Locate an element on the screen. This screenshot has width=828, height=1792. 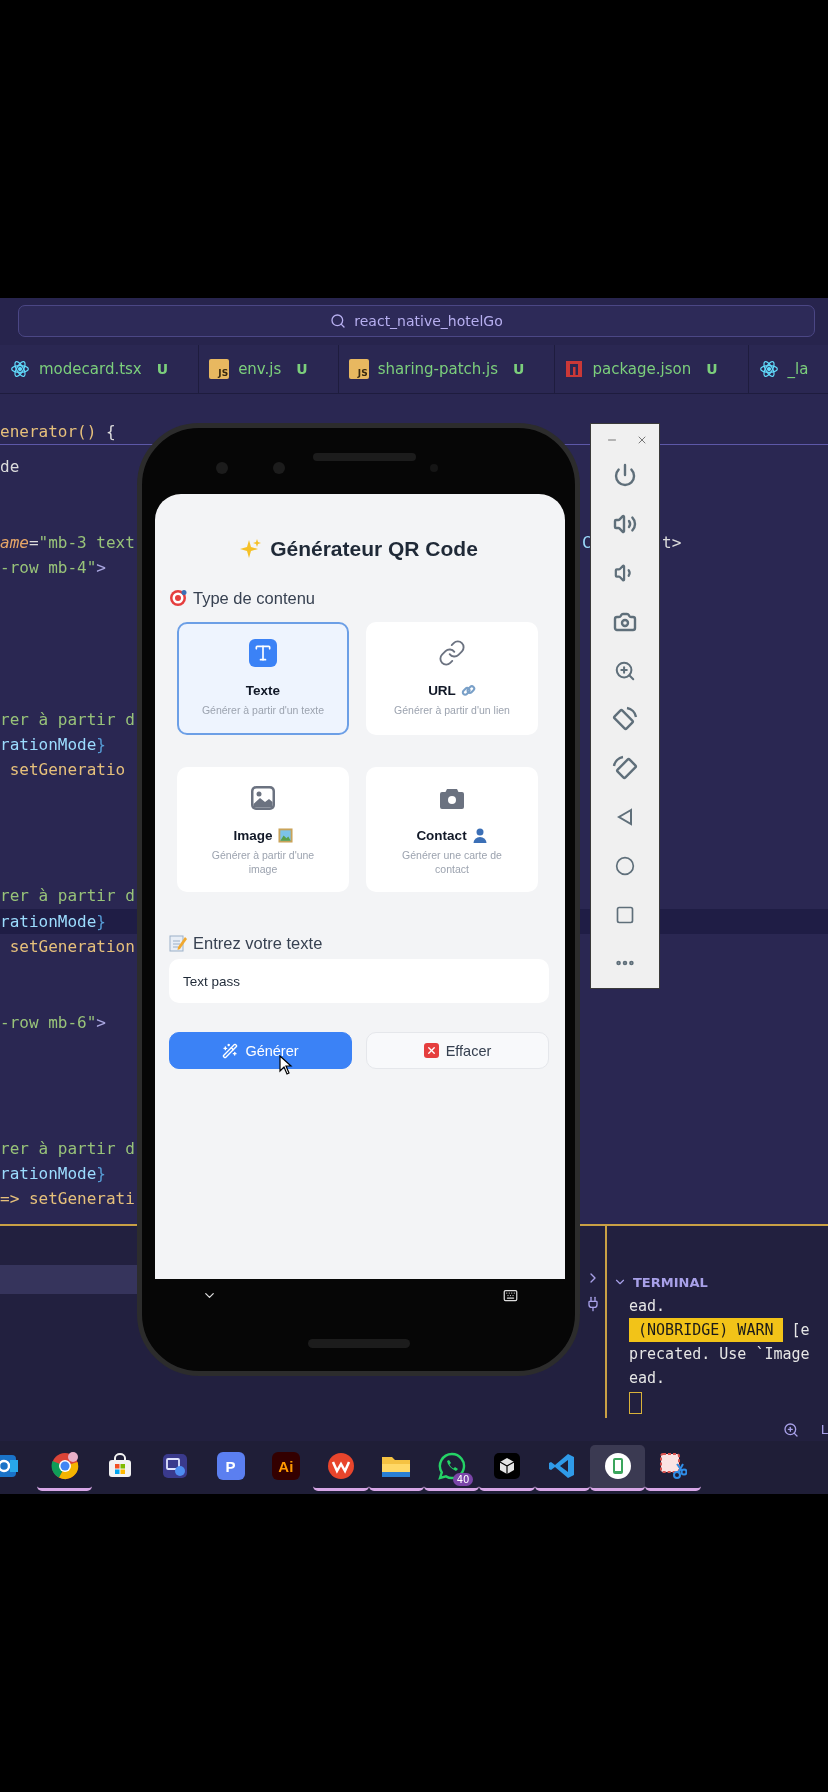
framed-picture-icon is located at coordinates (285, 835).